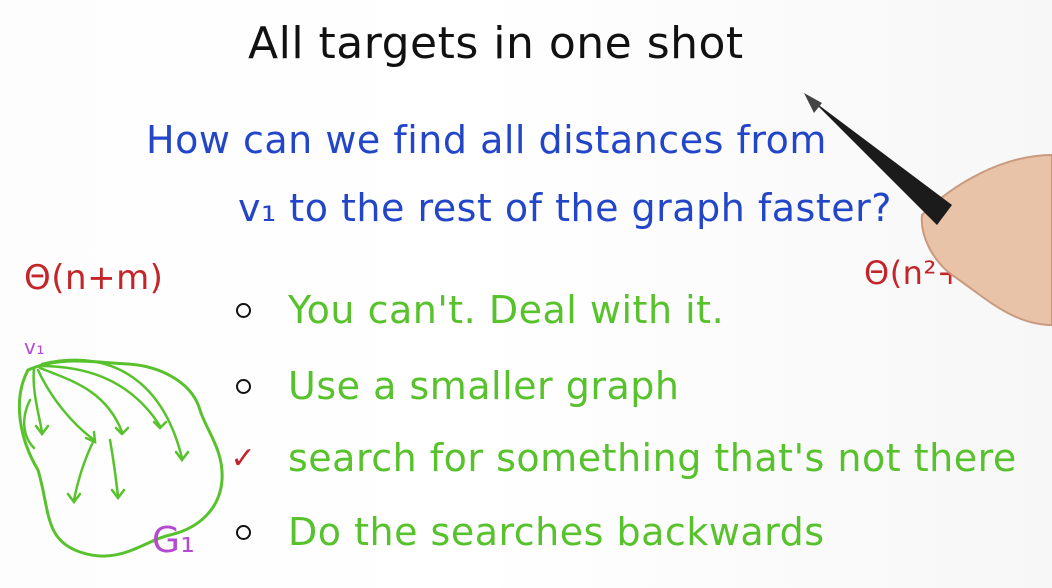 Image resolution: width=1052 pixels, height=588 pixels. I want to click on complexity-left: Θ(n+m), so click(94, 278).